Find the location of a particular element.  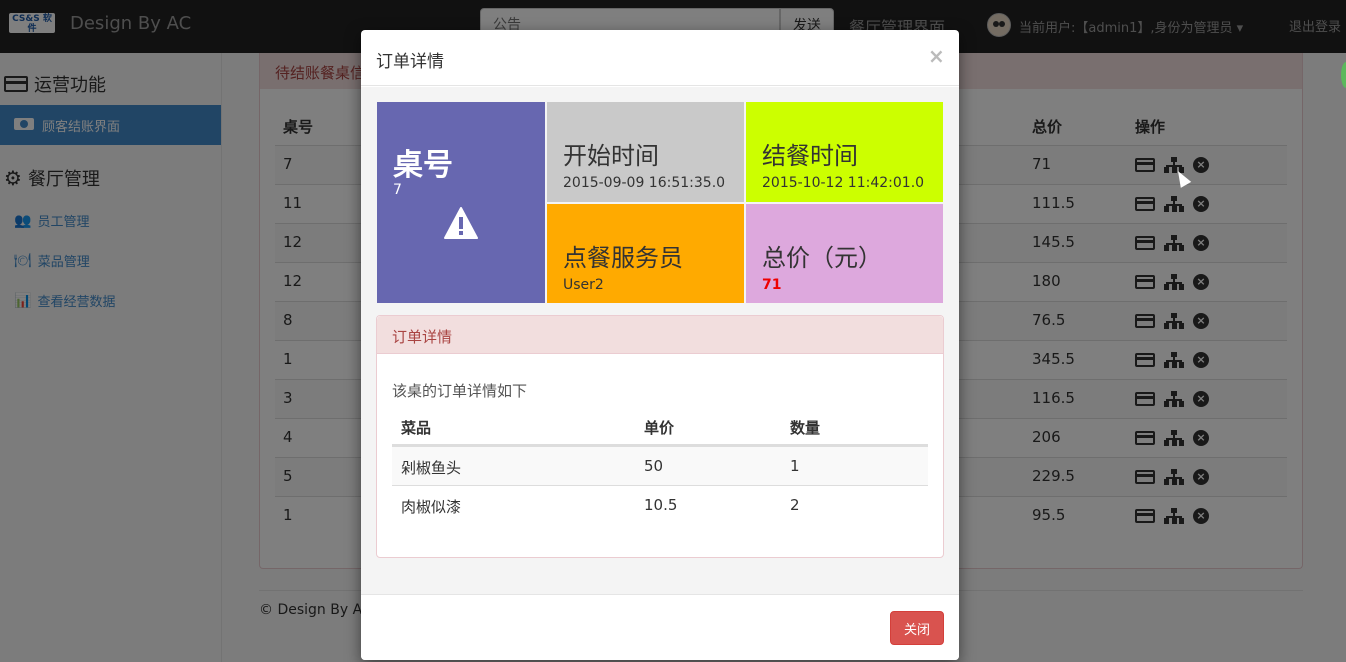

warning-icon is located at coordinates (461, 223).